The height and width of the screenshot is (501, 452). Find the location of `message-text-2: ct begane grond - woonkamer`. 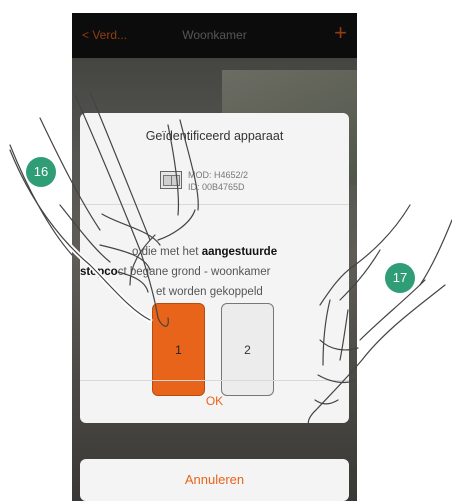

message-text-2: ct begane grond - woonkamer is located at coordinates (194, 272).